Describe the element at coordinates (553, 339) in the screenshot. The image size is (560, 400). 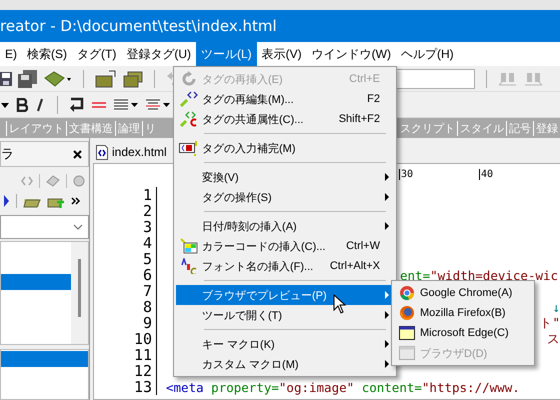
I see `code-text: ス` at that location.